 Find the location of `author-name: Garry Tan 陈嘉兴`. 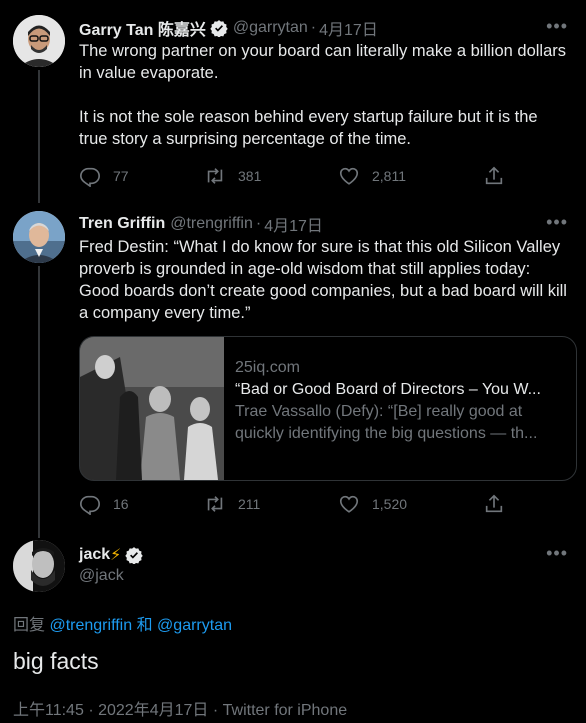

author-name: Garry Tan 陈嘉兴 is located at coordinates (142, 28).